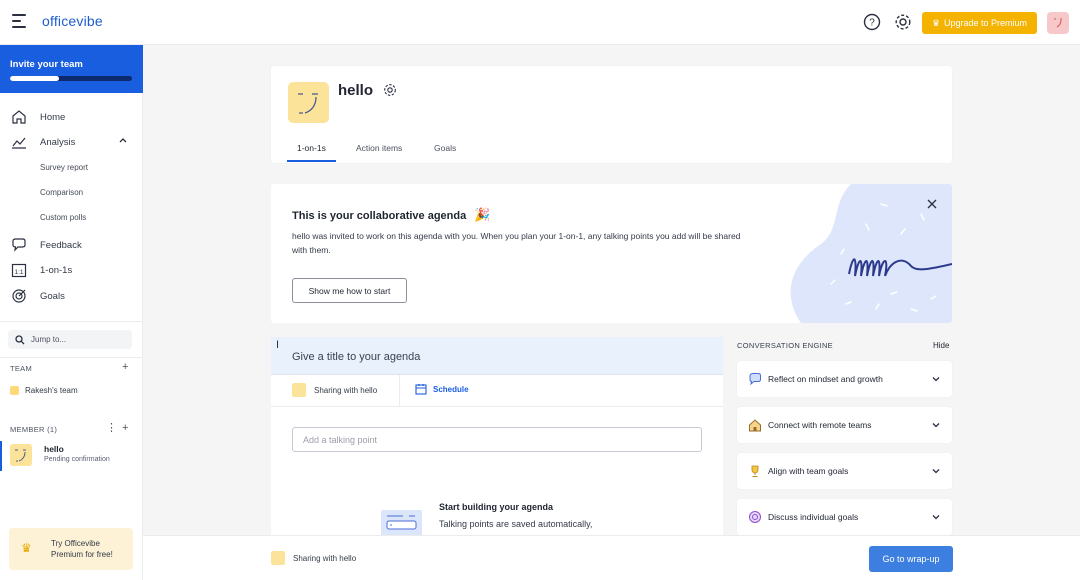  I want to click on banner-title-text: This is your collaborative agenda, so click(379, 216).